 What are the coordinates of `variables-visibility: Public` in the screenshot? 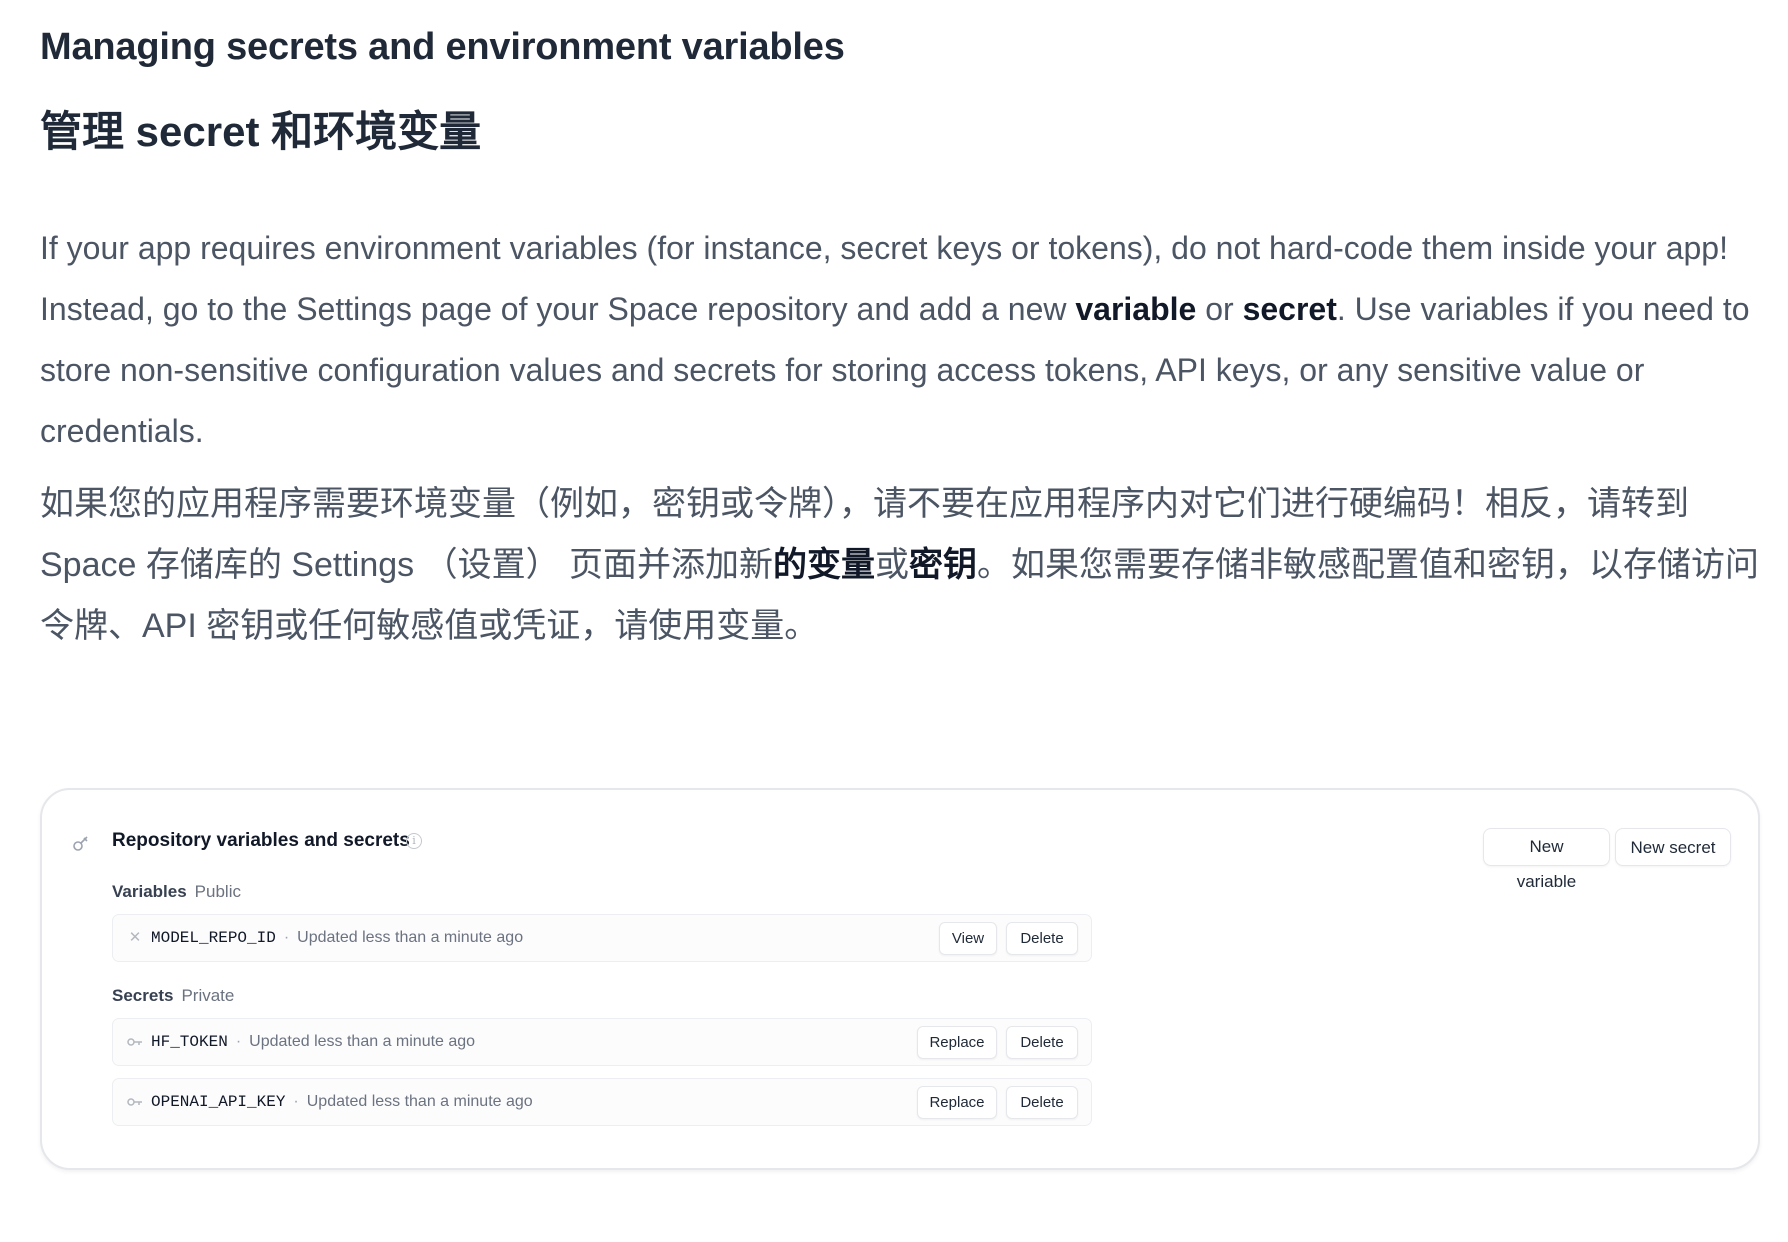 It's located at (217, 891).